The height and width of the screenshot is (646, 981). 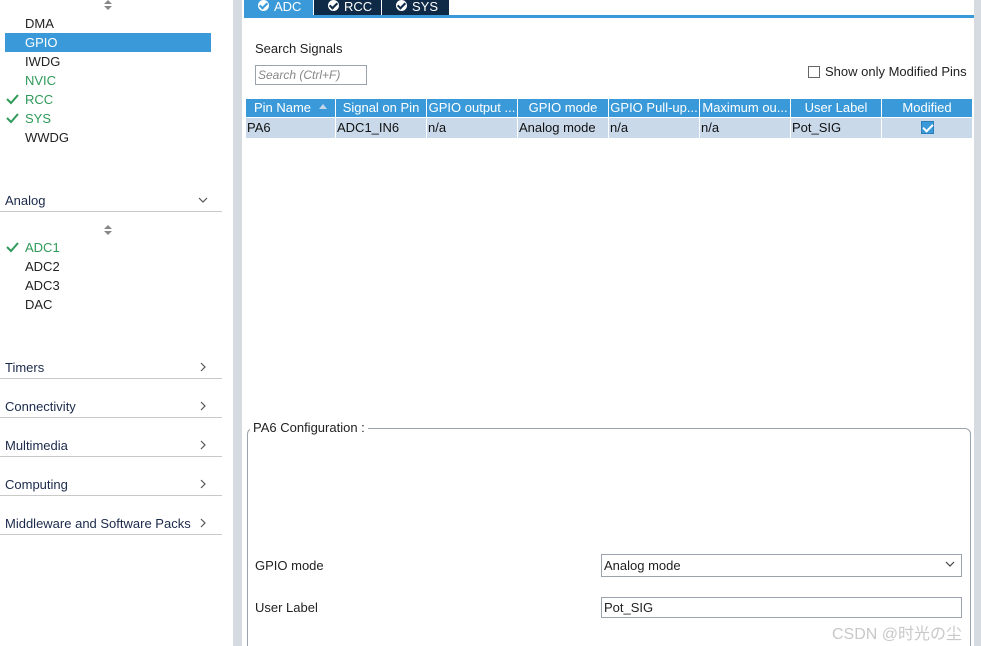 What do you see at coordinates (299, 48) in the screenshot?
I see `search-signals-title: Search Signals` at bounding box center [299, 48].